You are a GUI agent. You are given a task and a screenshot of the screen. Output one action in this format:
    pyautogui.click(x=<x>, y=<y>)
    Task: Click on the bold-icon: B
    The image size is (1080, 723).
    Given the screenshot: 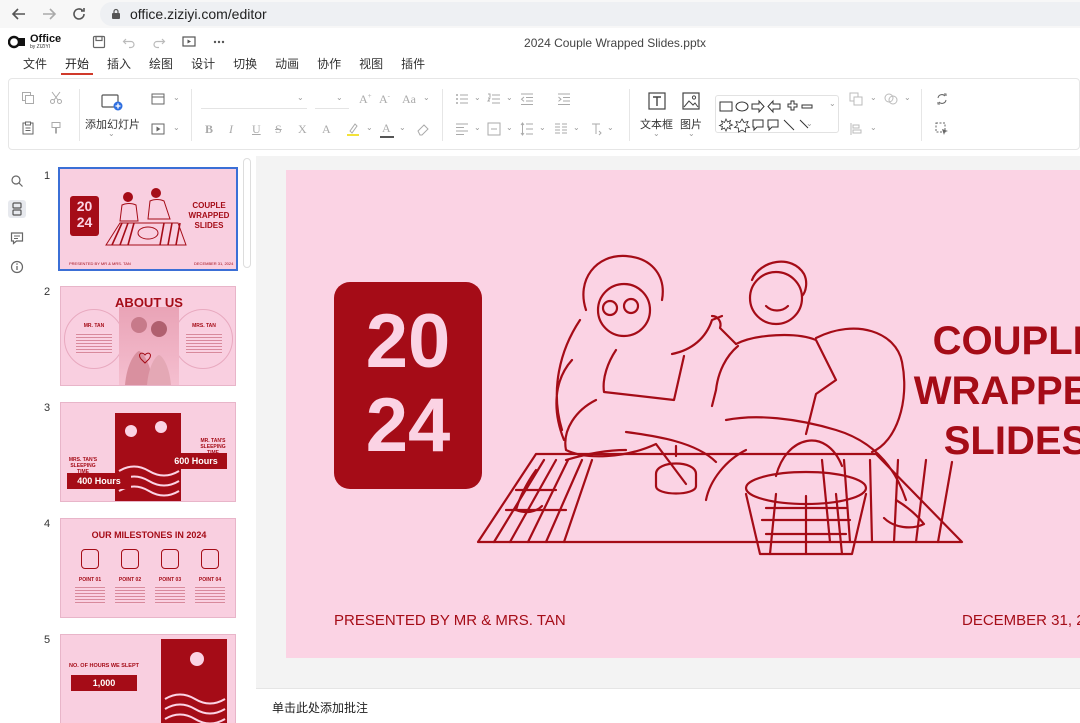 What is the action you would take?
    pyautogui.click(x=209, y=129)
    